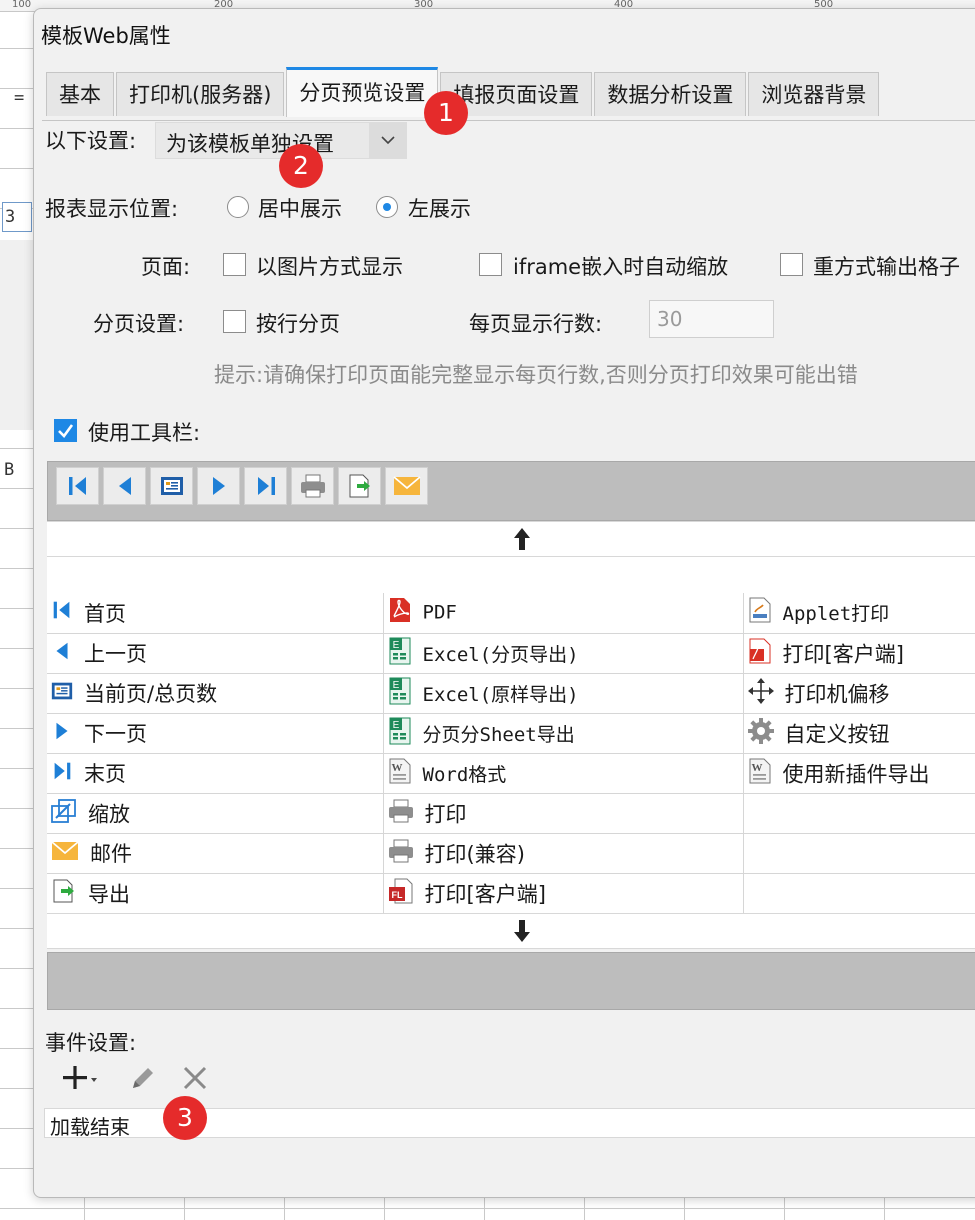 The height and width of the screenshot is (1220, 975). What do you see at coordinates (711, 319) in the screenshot?
I see `rows-per-page-input: 30` at bounding box center [711, 319].